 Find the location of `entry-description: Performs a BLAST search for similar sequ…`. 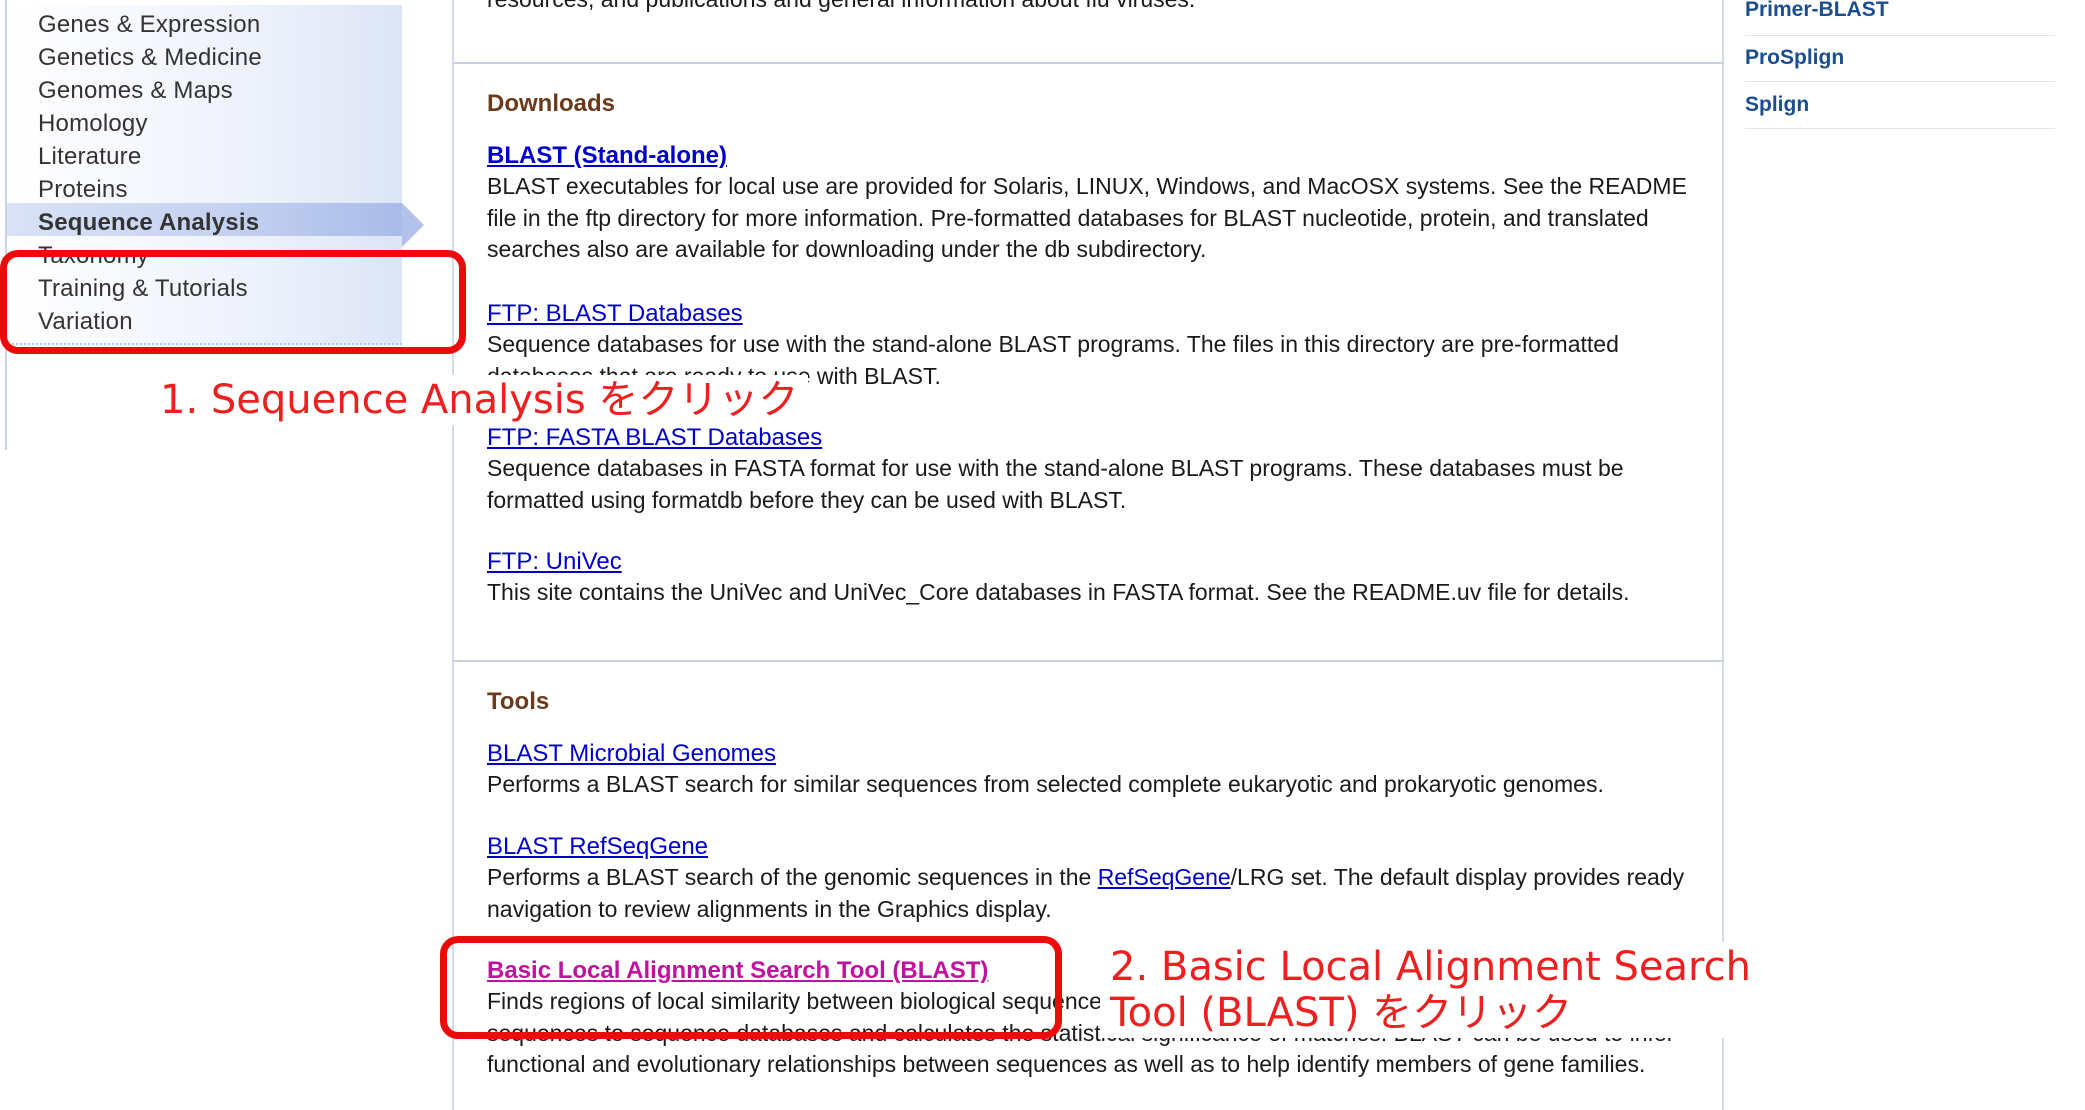

entry-description: Performs a BLAST search for similar sequ… is located at coordinates (1045, 784).